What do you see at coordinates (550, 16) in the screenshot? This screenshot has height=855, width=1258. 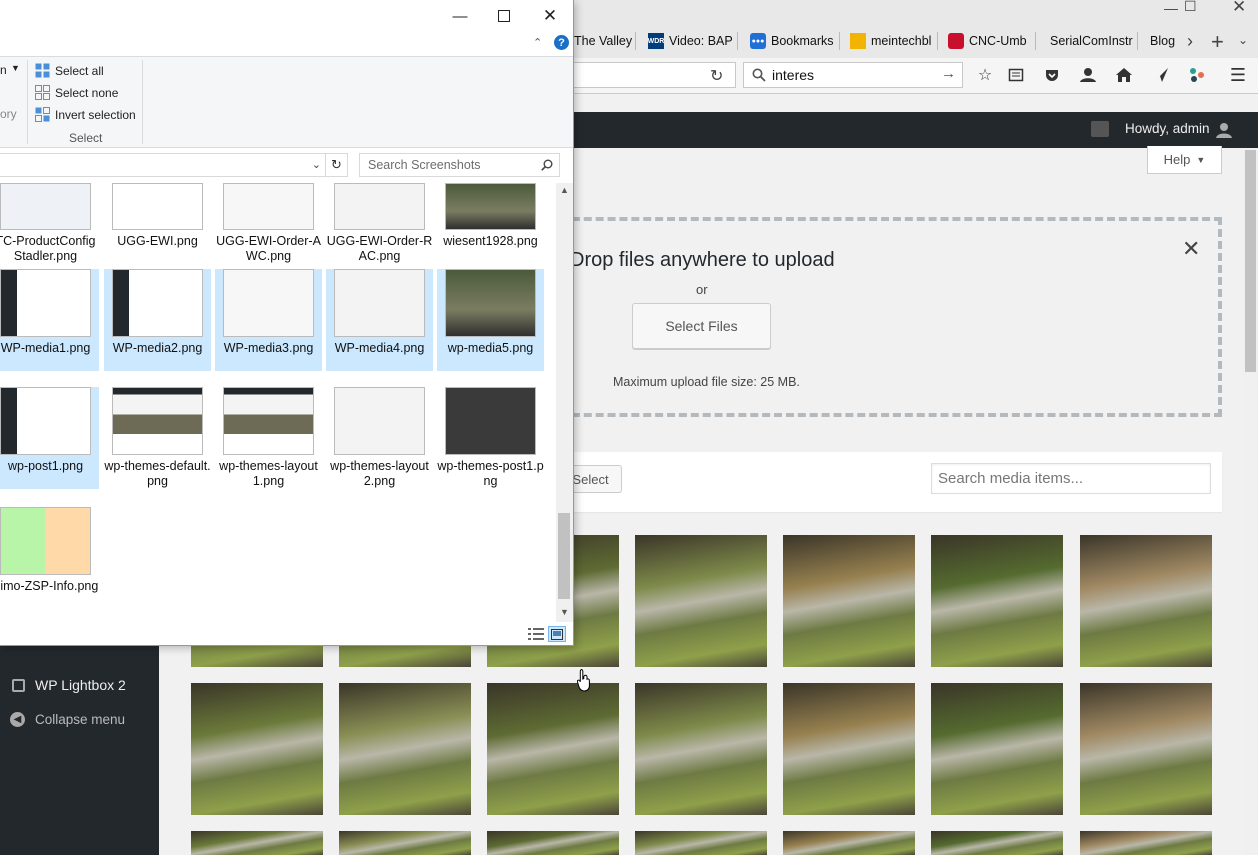 I see `close-icon: ✕` at bounding box center [550, 16].